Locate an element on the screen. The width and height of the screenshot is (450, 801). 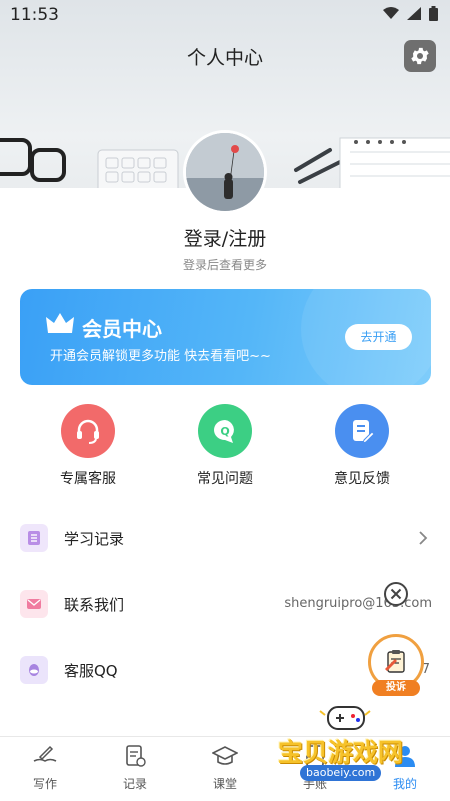
quick-action-support: 专属客服 is located at coordinates (88, 446).